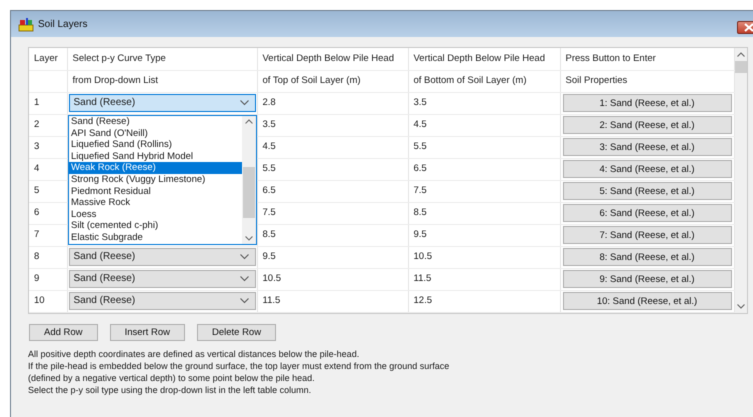  I want to click on soil-properties-button: 4: Sand (Reese, et al.), so click(647, 169).